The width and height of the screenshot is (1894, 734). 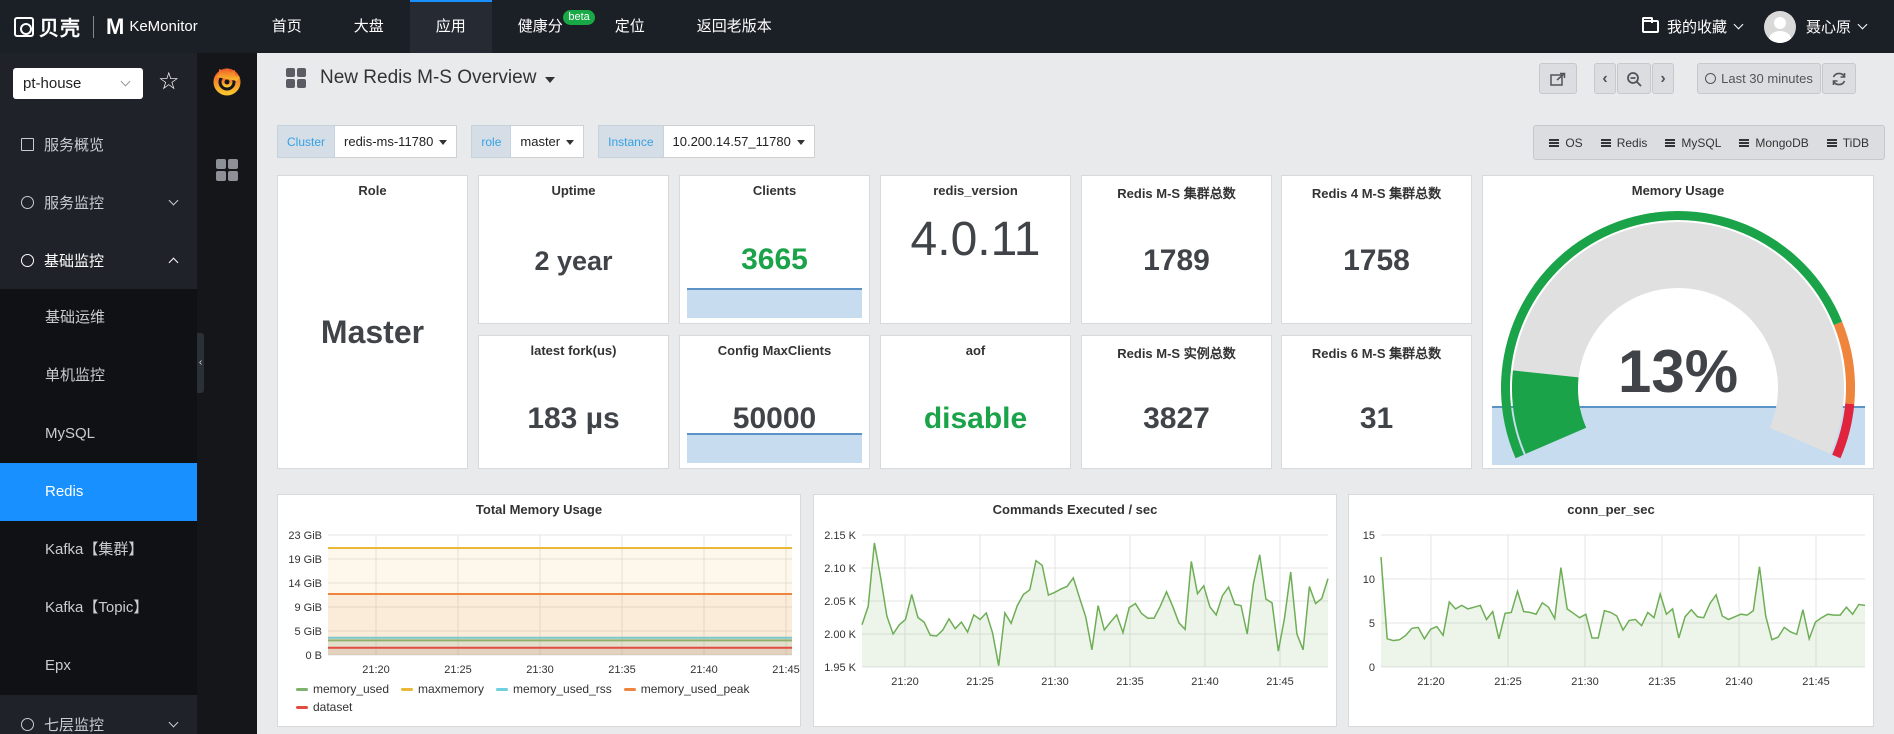 I want to click on stat-panel-aof: aof disable, so click(x=975, y=402).